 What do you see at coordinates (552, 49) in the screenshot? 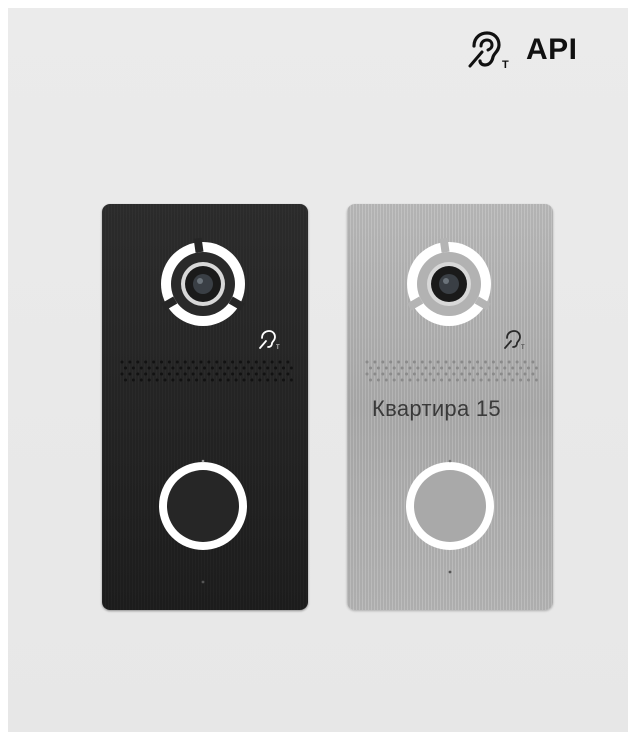
I see `api-label: API` at bounding box center [552, 49].